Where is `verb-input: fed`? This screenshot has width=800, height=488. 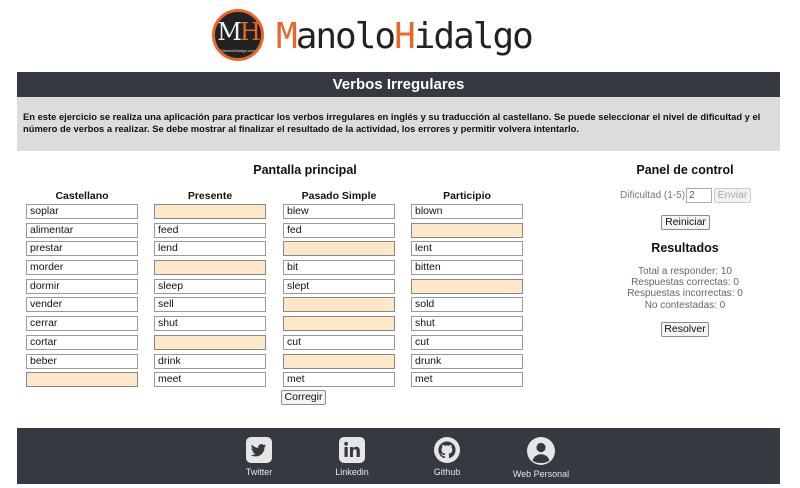
verb-input: fed is located at coordinates (339, 230).